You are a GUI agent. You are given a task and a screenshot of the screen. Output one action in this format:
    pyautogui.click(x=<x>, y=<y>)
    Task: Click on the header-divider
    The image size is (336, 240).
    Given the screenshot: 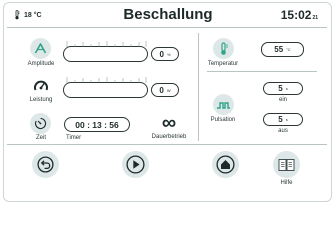 What is the action you would take?
    pyautogui.click(x=167, y=27)
    